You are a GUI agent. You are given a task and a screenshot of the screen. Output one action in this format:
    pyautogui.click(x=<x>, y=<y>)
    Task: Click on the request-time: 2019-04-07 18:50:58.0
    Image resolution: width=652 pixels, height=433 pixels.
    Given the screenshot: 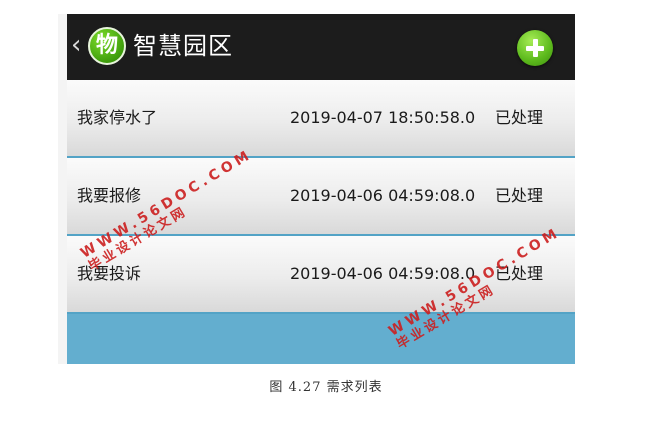 What is the action you would take?
    pyautogui.click(x=383, y=117)
    